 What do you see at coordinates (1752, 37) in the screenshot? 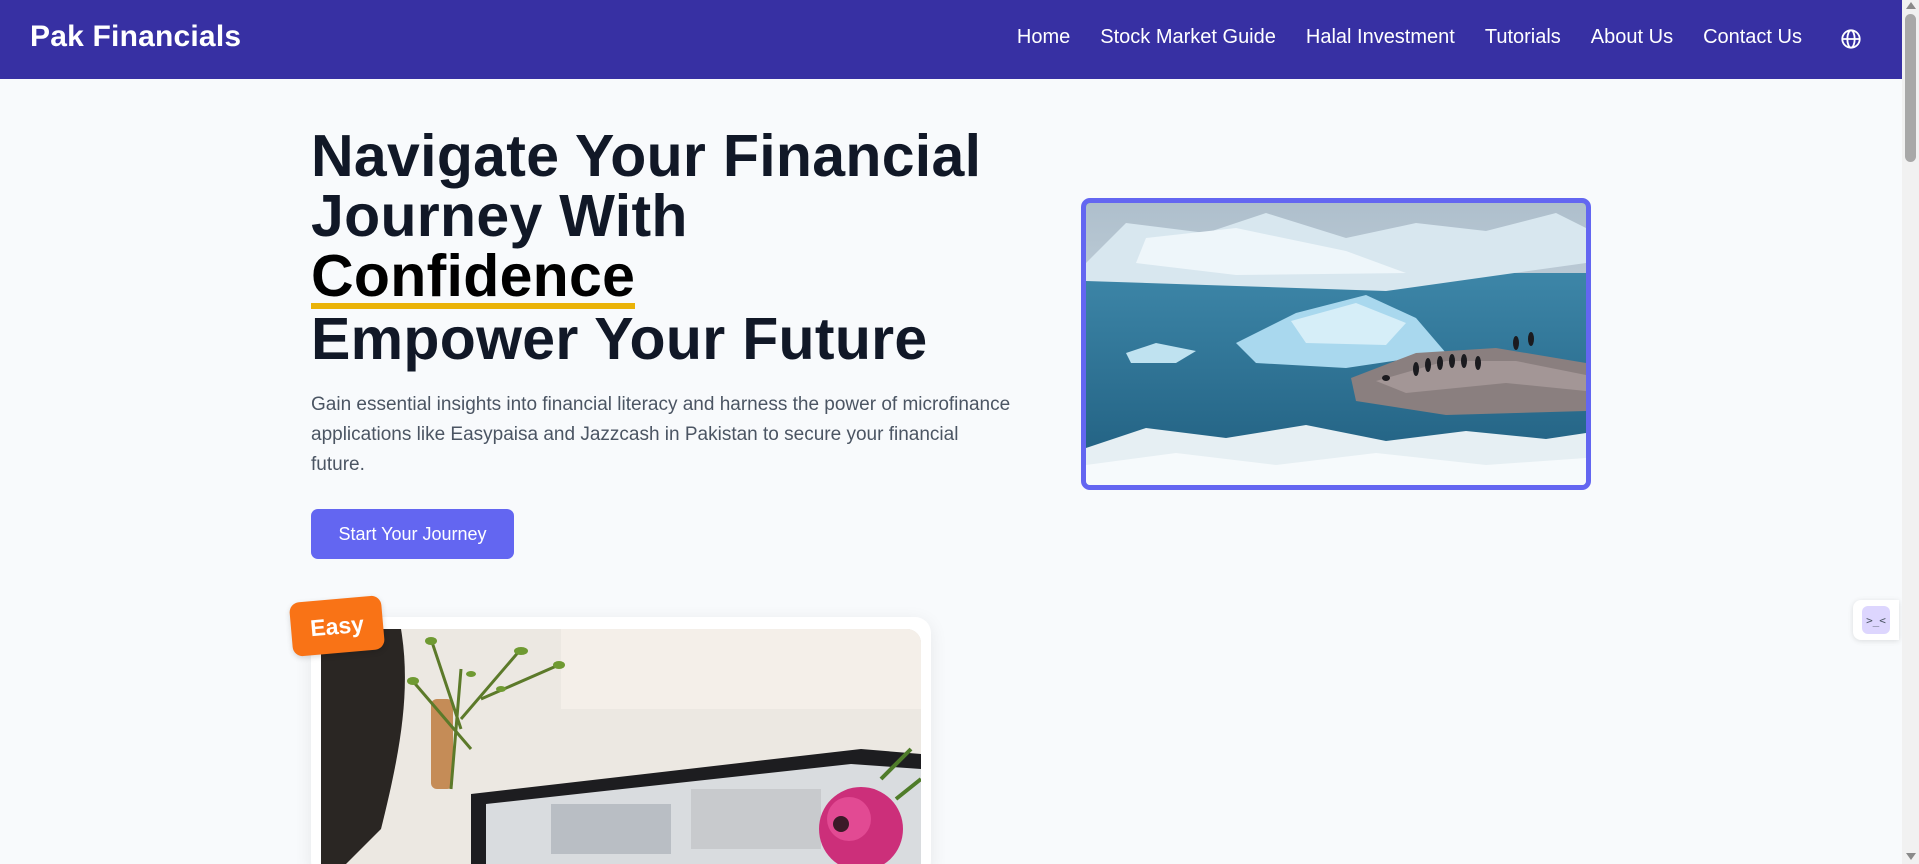
I see `nav-link-contact-us: Contact Us` at bounding box center [1752, 37].